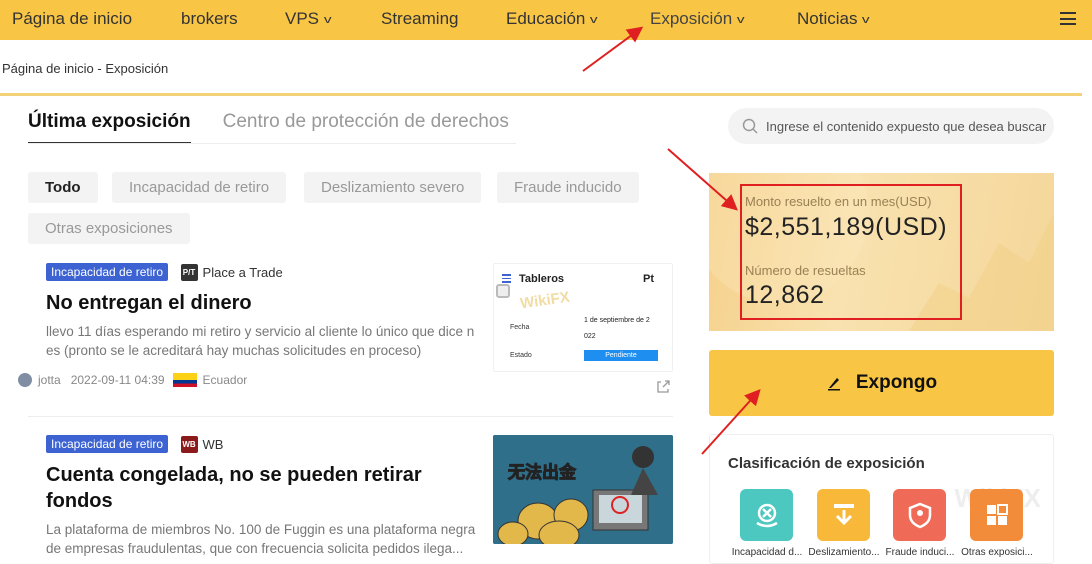  I want to click on tabs-baseline, so click(272, 143).